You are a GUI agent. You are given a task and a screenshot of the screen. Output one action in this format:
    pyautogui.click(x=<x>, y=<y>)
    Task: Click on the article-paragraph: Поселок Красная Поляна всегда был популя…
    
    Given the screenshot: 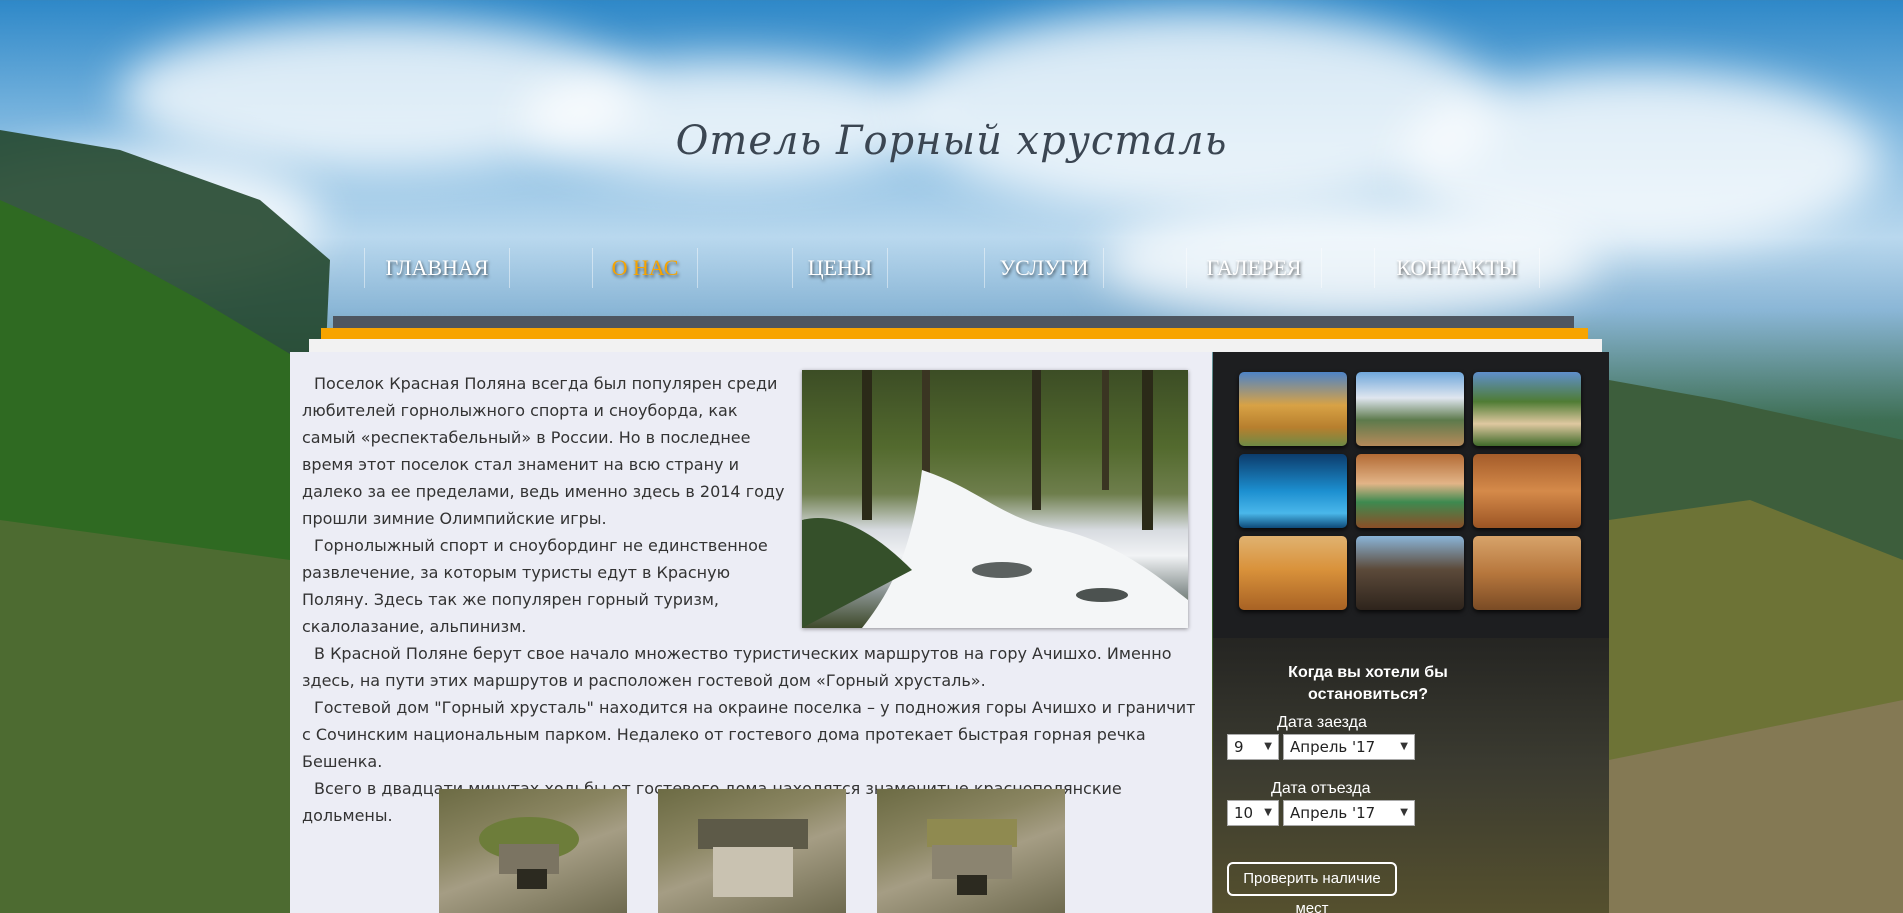 What is the action you would take?
    pyautogui.click(x=543, y=451)
    